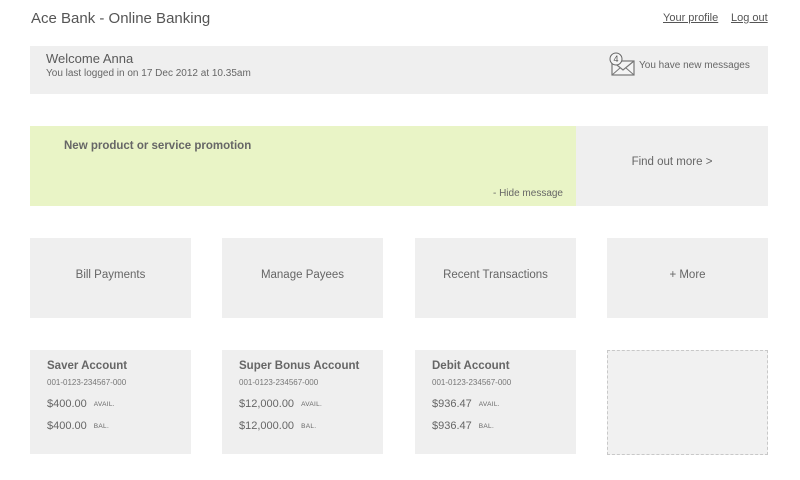 The width and height of the screenshot is (800, 480). Describe the element at coordinates (622, 65) in the screenshot. I see `envelope-icon: 4` at that location.